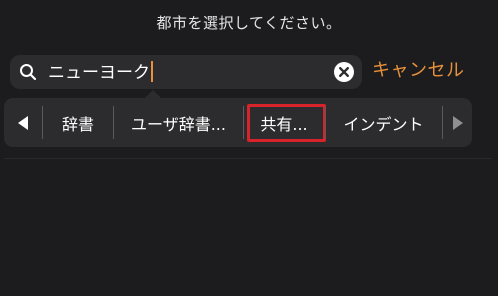 This screenshot has width=498, height=296. I want to click on menu-item-dictionary: 辞書, so click(78, 122).